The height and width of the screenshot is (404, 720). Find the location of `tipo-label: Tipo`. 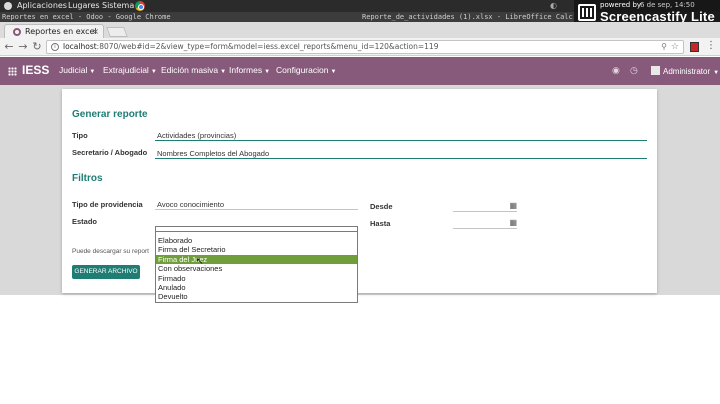

tipo-label: Tipo is located at coordinates (80, 135).